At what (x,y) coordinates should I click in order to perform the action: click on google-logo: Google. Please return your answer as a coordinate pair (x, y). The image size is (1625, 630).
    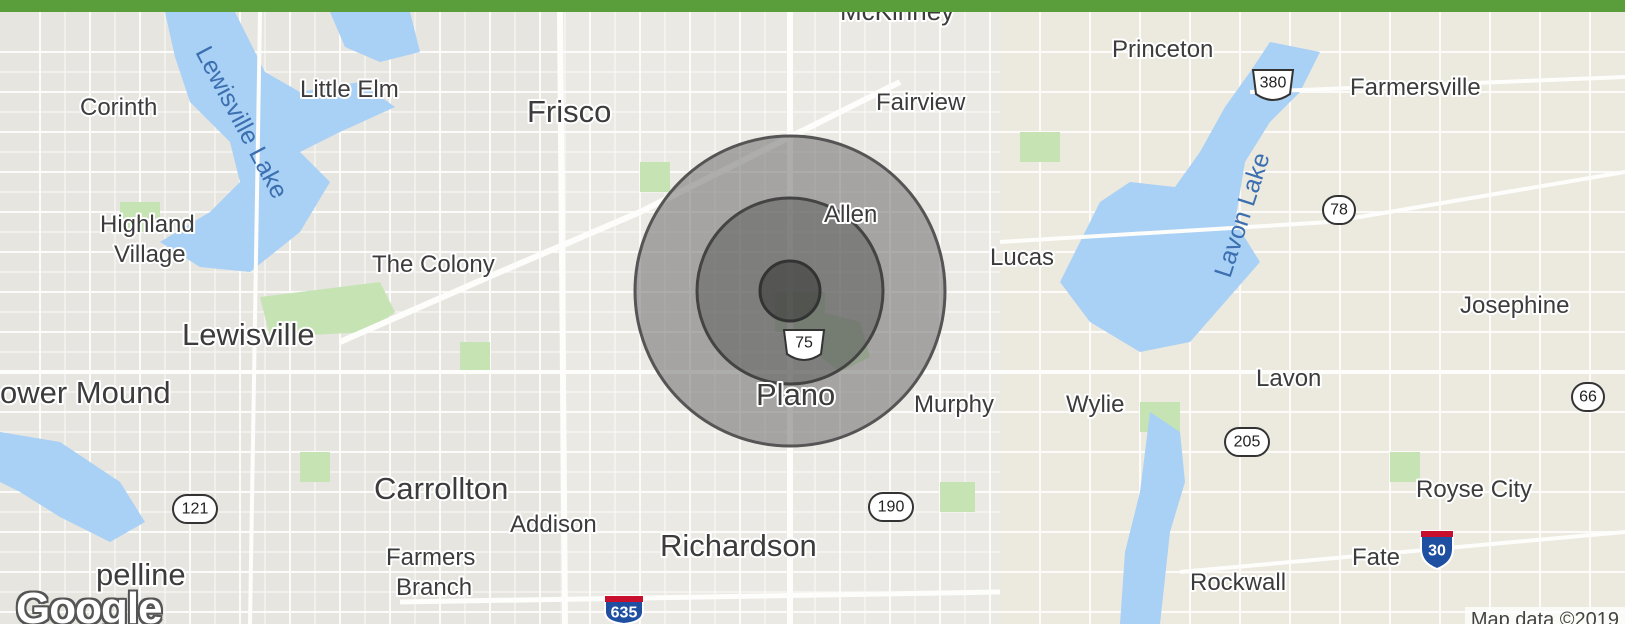
    Looking at the image, I should click on (89, 604).